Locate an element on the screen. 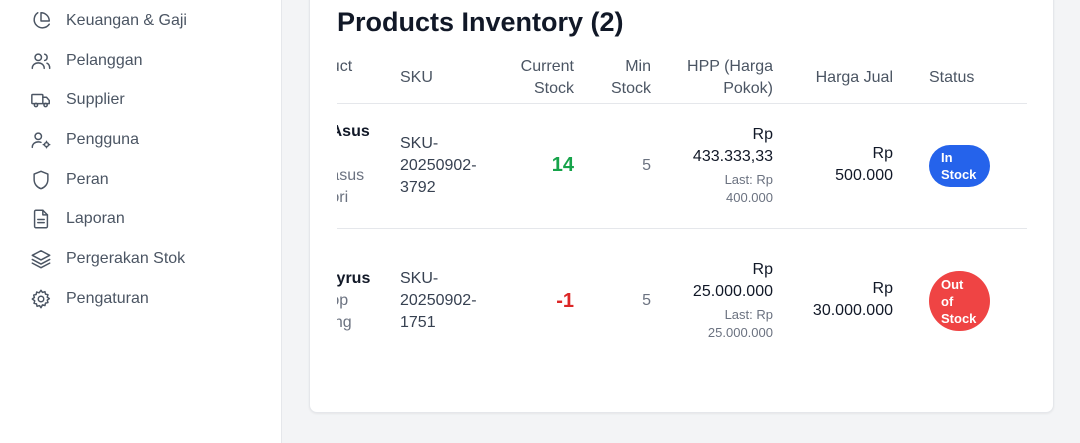 The height and width of the screenshot is (443, 1080). sidebar-item-keuangan-gaji: Keuangan & Gaji is located at coordinates (150, 21).